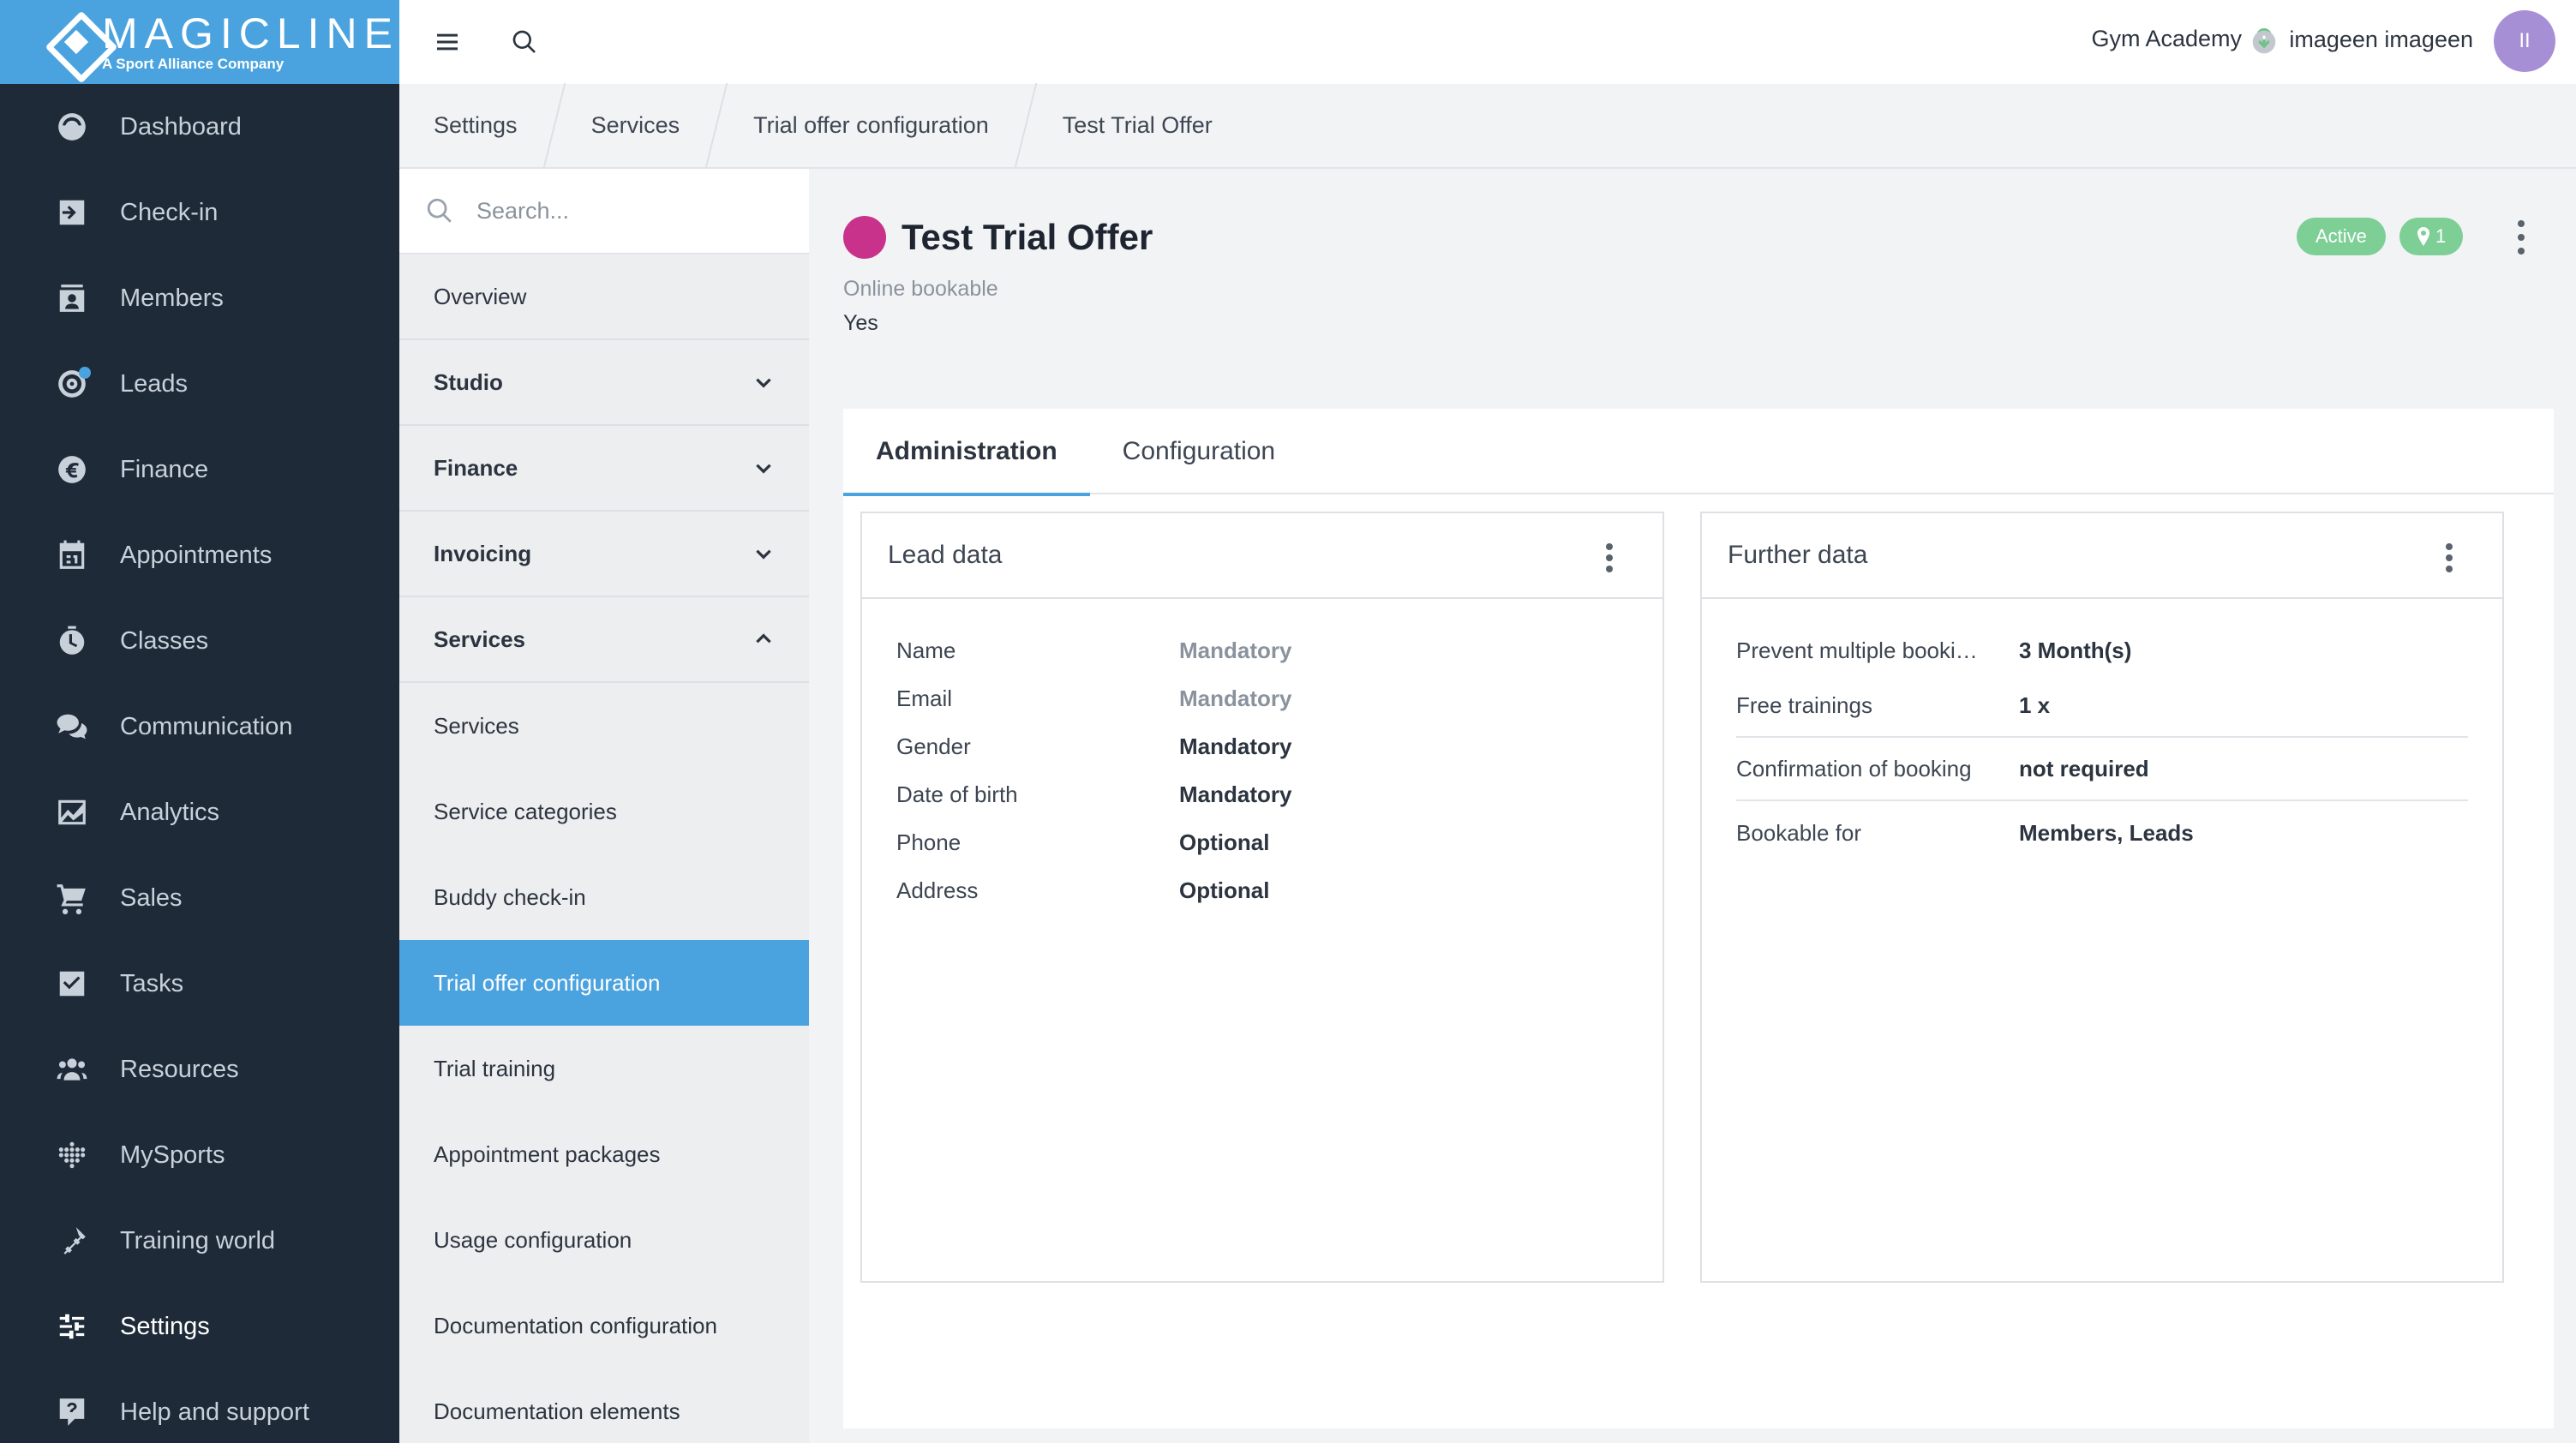  I want to click on tab-configuration: Configuration, so click(1199, 451).